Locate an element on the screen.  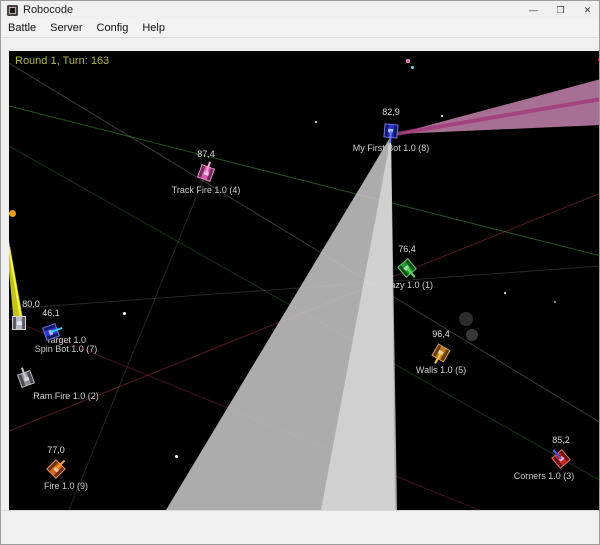
robot-name: Corners 1.0 (3) is located at coordinates (544, 476).